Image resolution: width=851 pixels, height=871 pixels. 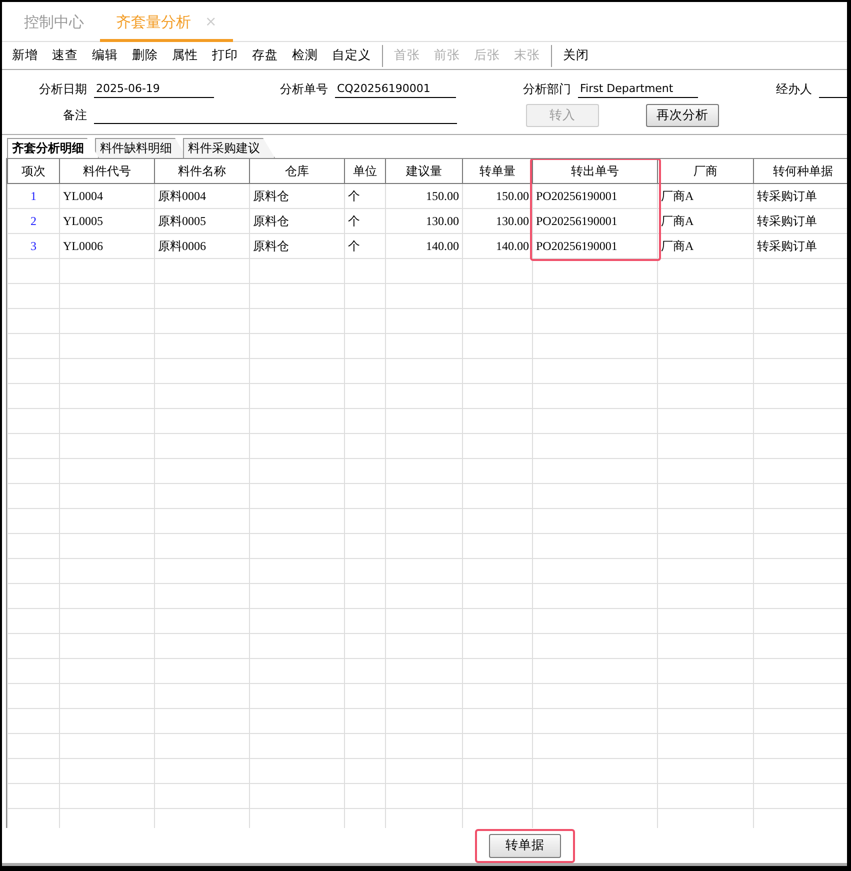 What do you see at coordinates (154, 89) in the screenshot?
I see `input-field: 2025-06-19` at bounding box center [154, 89].